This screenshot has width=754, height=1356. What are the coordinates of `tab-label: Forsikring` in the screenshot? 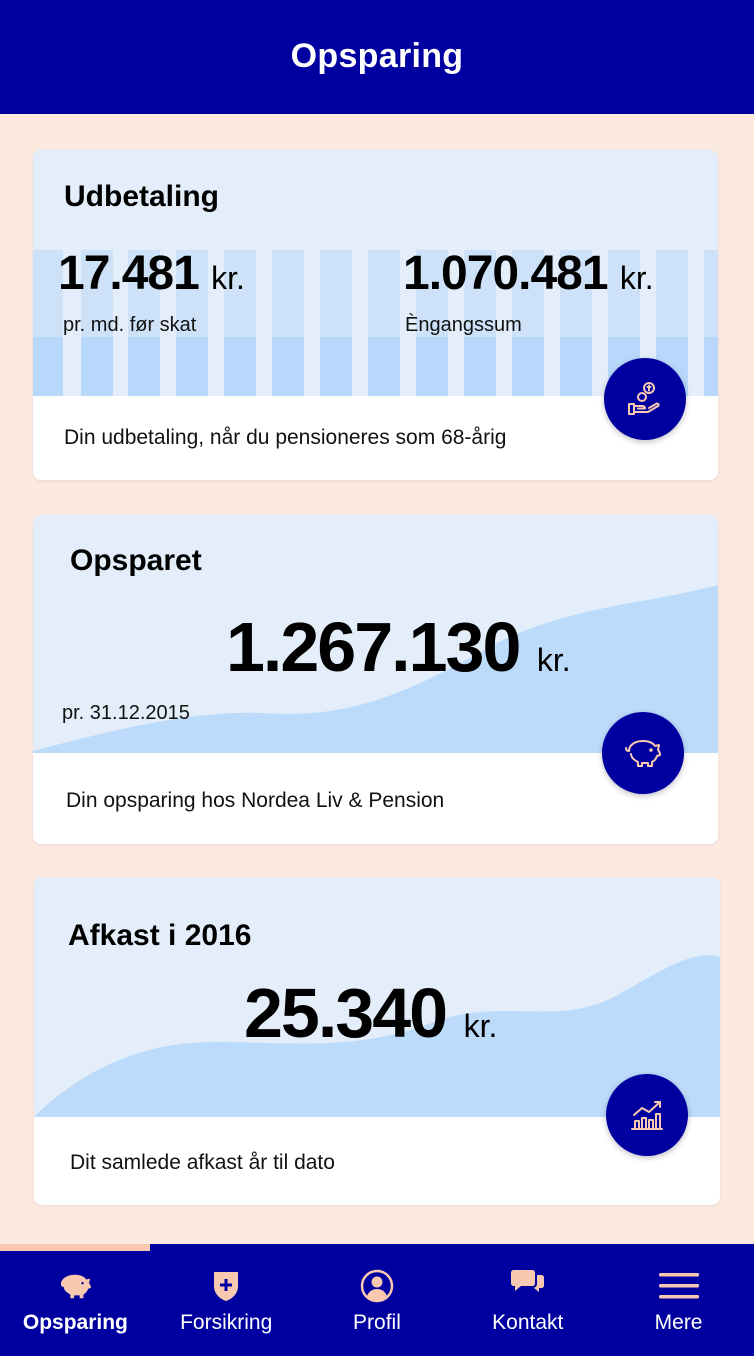 It's located at (226, 1322).